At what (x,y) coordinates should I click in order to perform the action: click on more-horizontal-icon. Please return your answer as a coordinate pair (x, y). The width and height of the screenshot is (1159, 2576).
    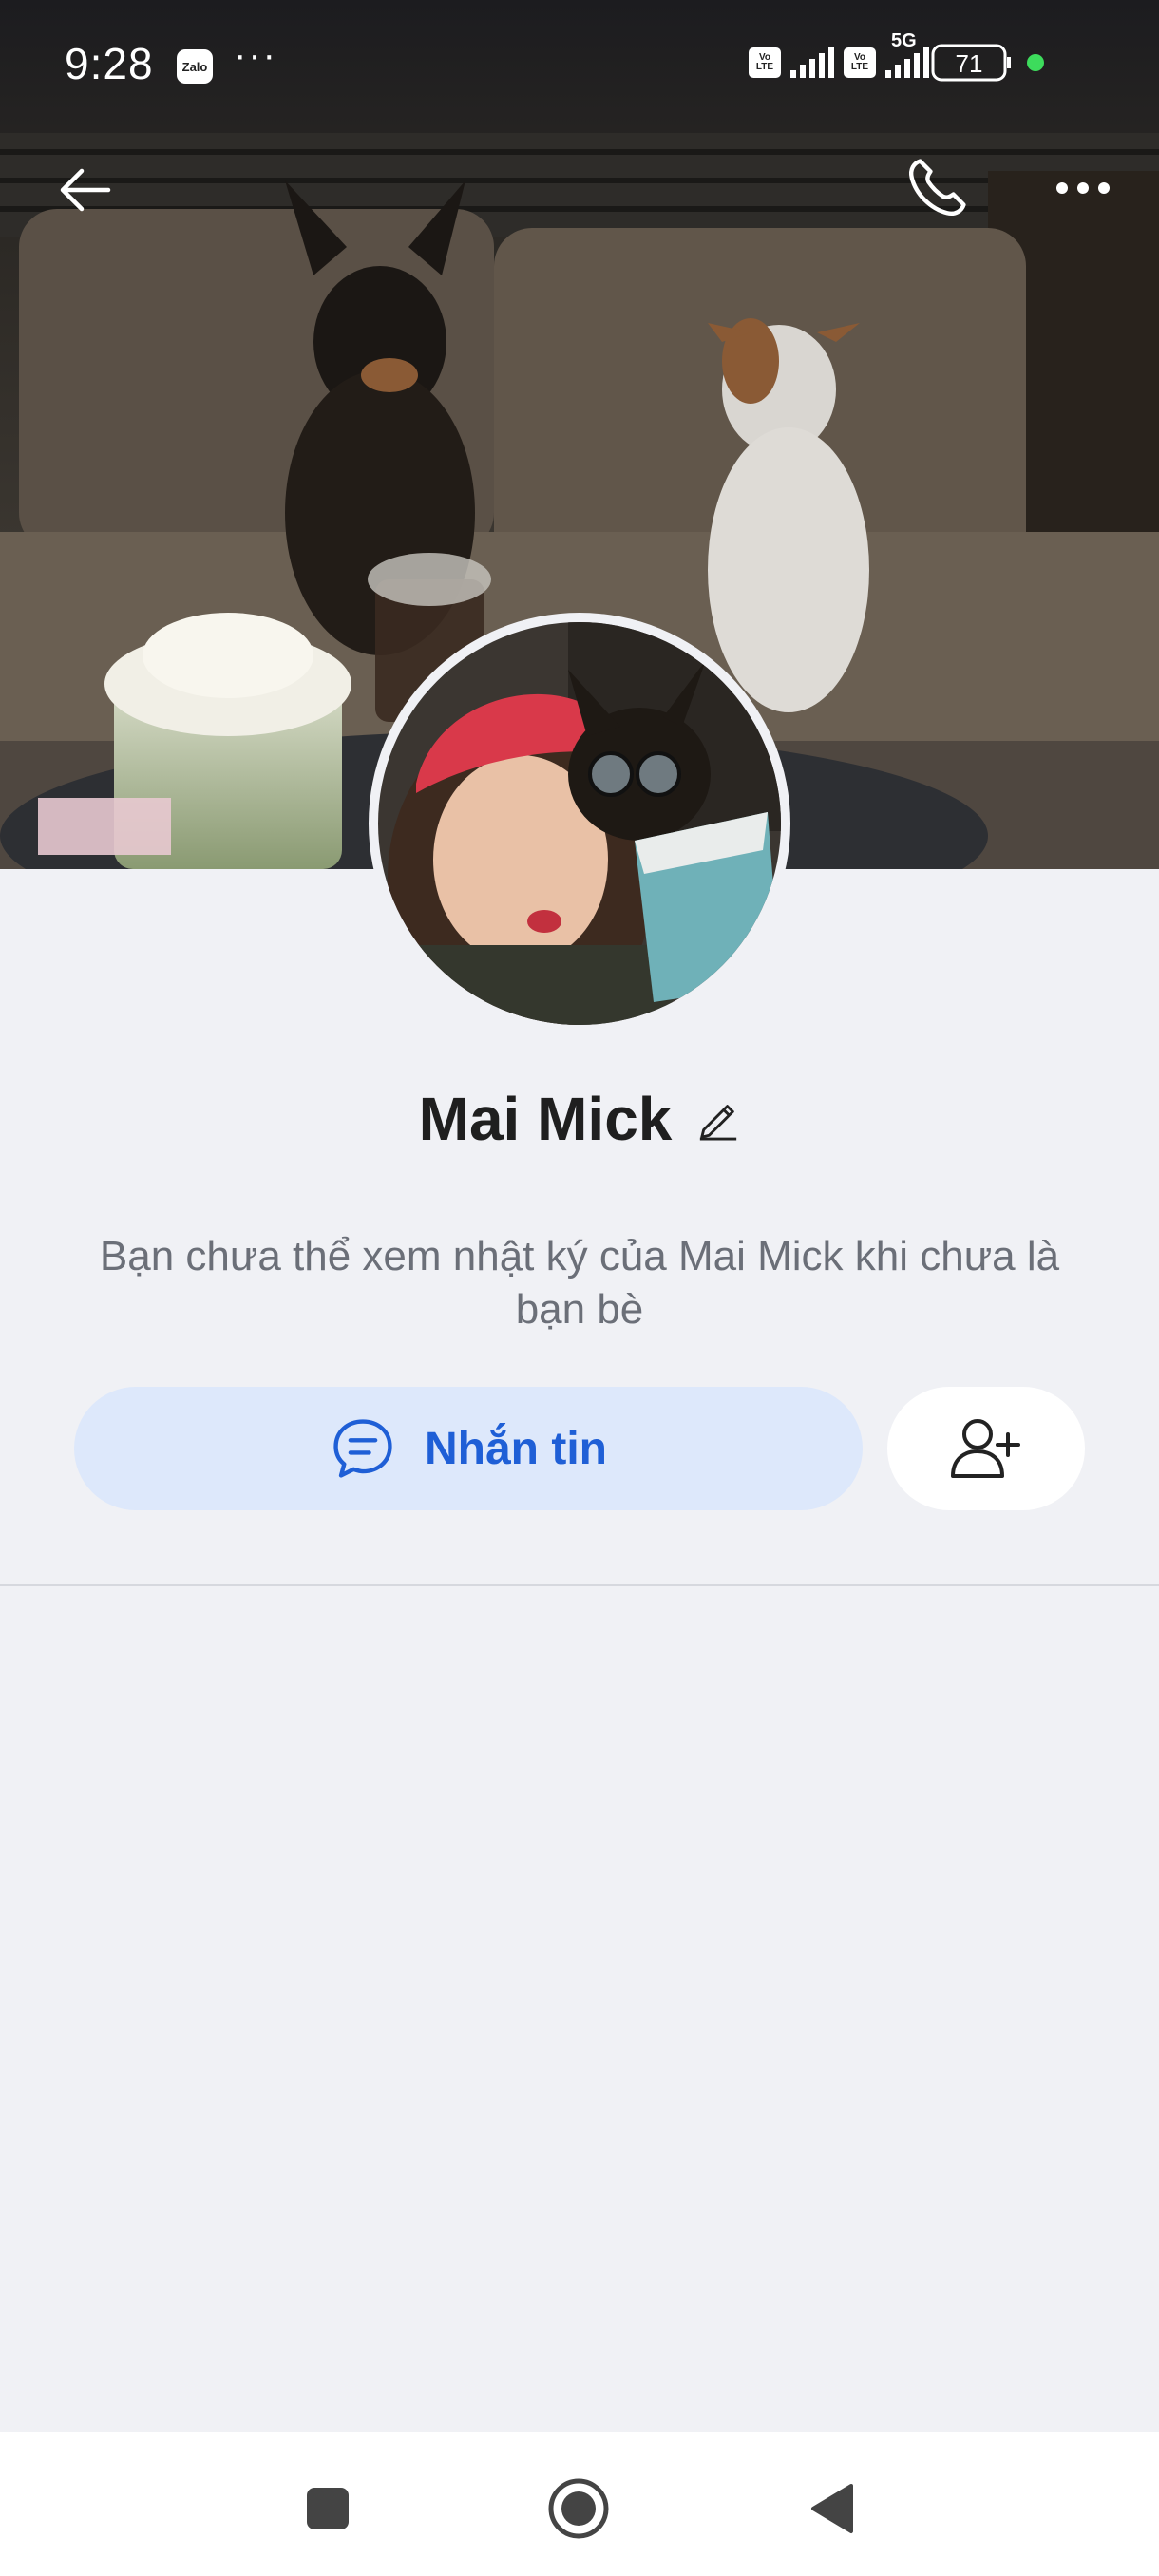
    Looking at the image, I should click on (1083, 188).